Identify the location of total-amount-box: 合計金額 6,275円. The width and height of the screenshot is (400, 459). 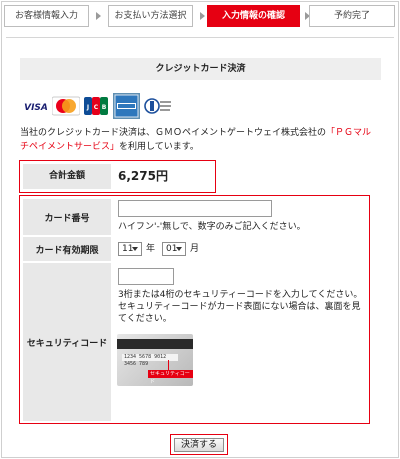
(117, 176).